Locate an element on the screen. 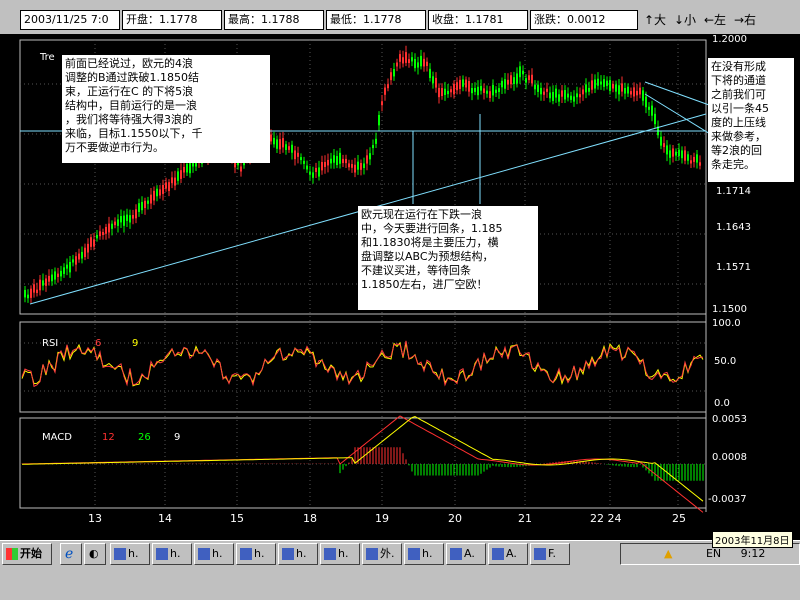  high-field: 最高：1.1788 is located at coordinates (274, 20).